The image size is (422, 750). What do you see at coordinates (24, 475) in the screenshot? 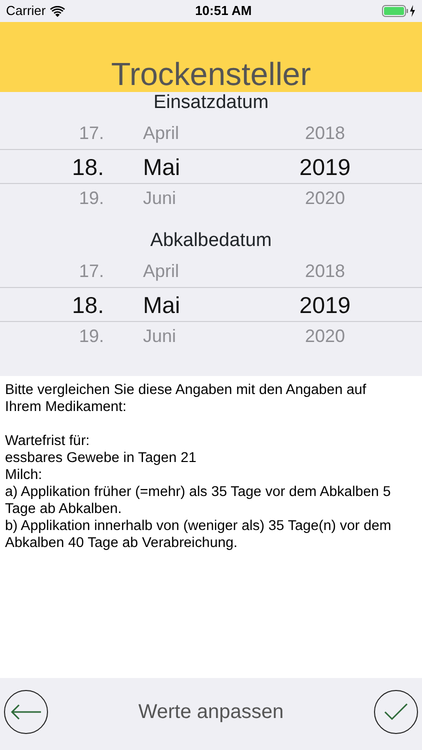
I see `info-text: Milch:` at bounding box center [24, 475].